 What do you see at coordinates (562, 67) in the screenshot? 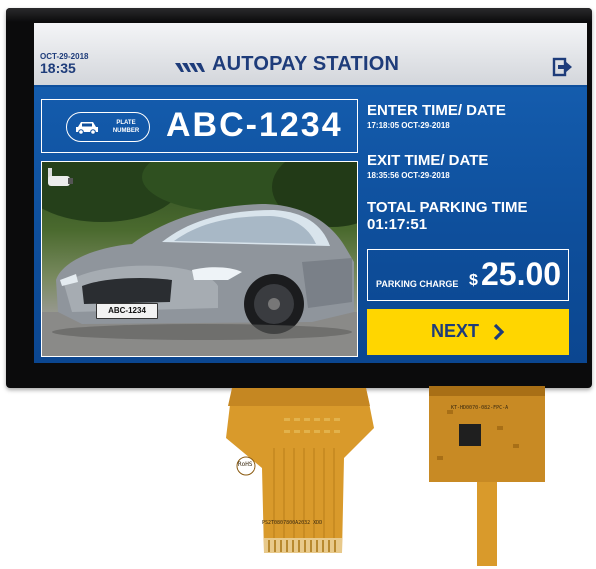
I see `logout-icon` at bounding box center [562, 67].